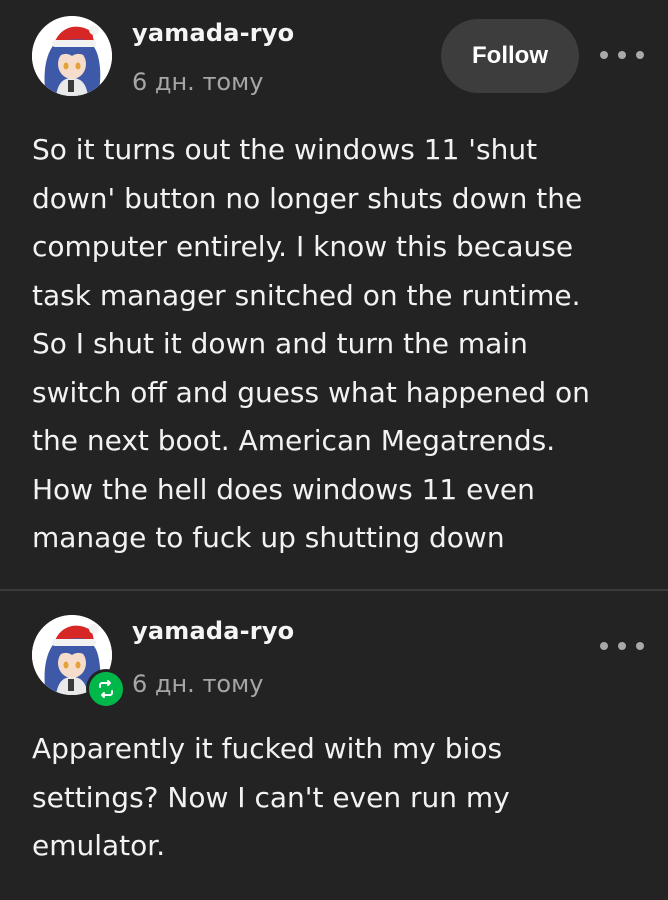 This screenshot has height=900, width=668. What do you see at coordinates (268, 537) in the screenshot?
I see `post-body-line: manage to fuck up shutting down` at bounding box center [268, 537].